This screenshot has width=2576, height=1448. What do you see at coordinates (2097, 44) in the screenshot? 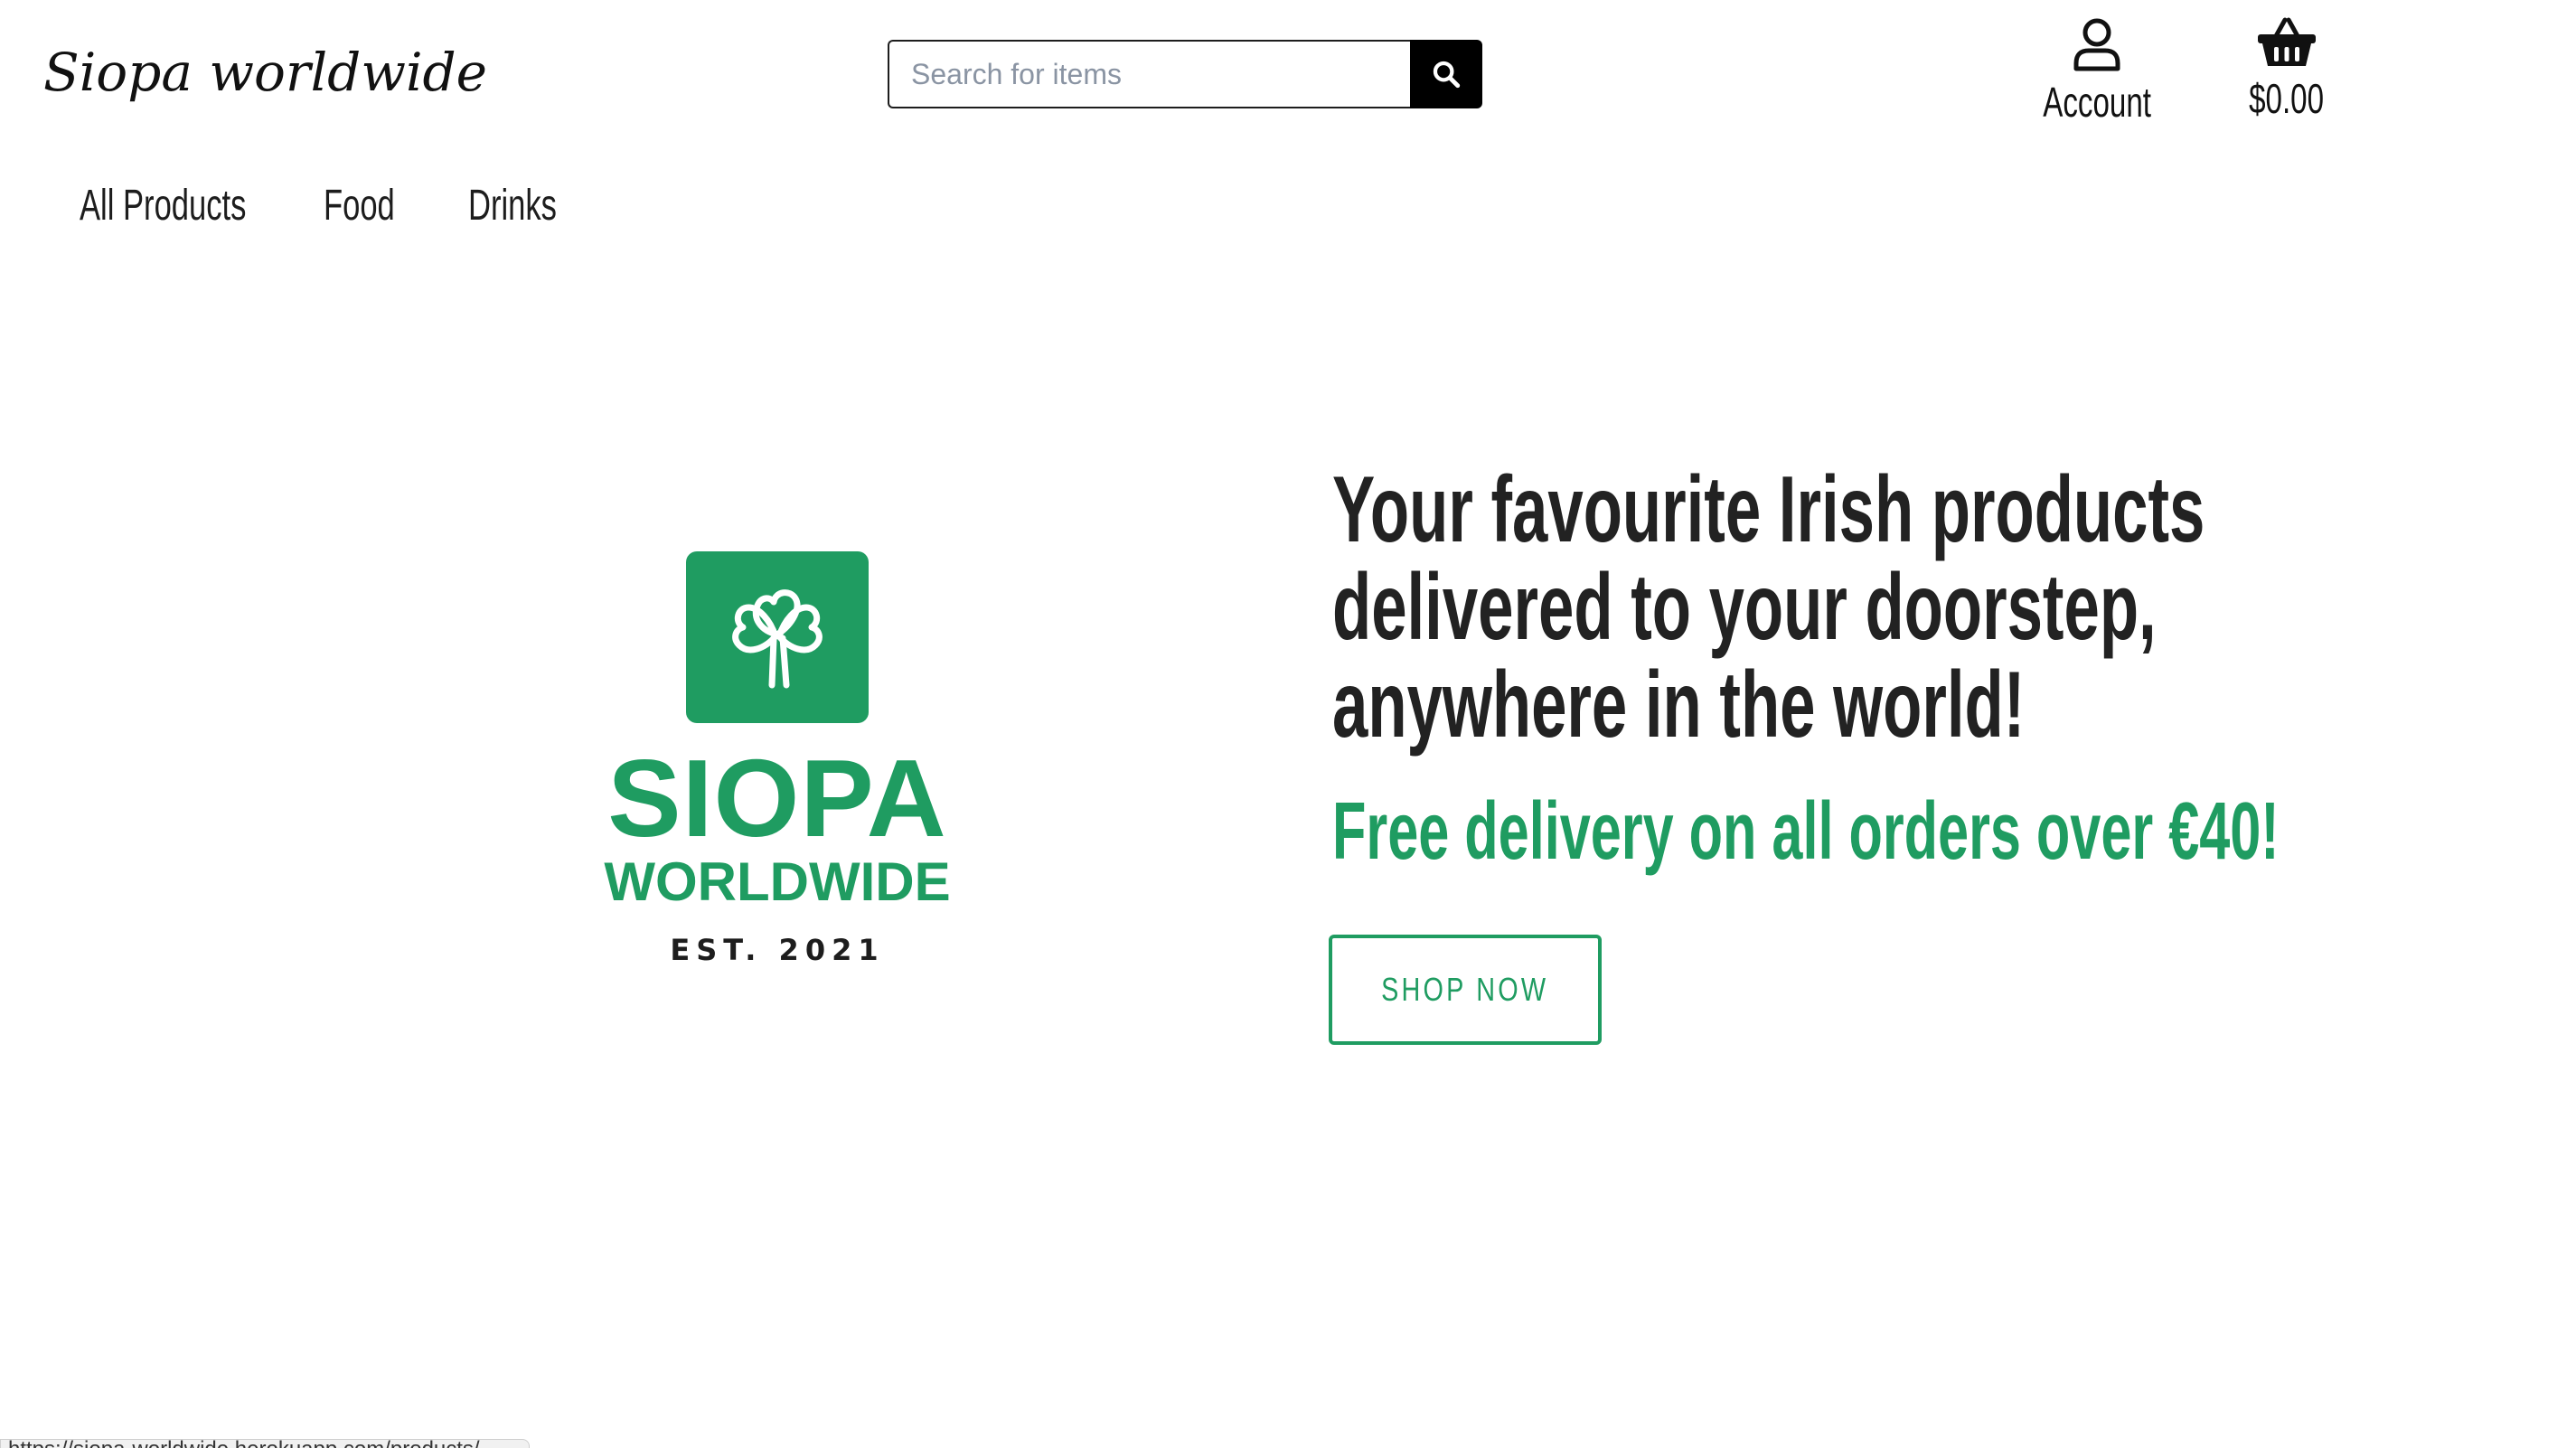
I see `user-icon` at bounding box center [2097, 44].